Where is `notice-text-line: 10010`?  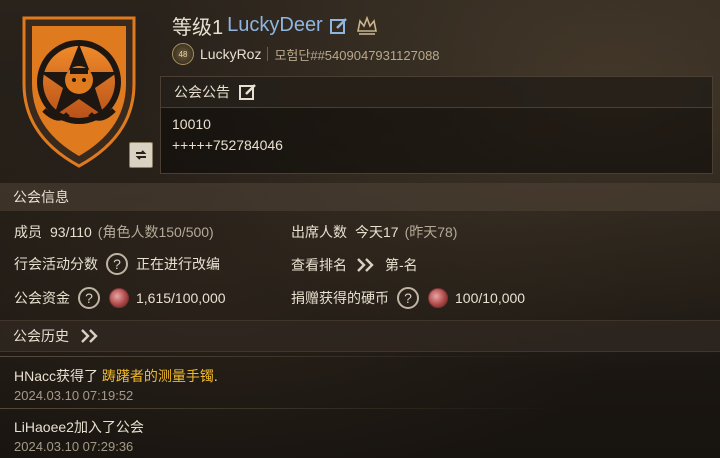
notice-text-line: 10010 is located at coordinates (191, 124).